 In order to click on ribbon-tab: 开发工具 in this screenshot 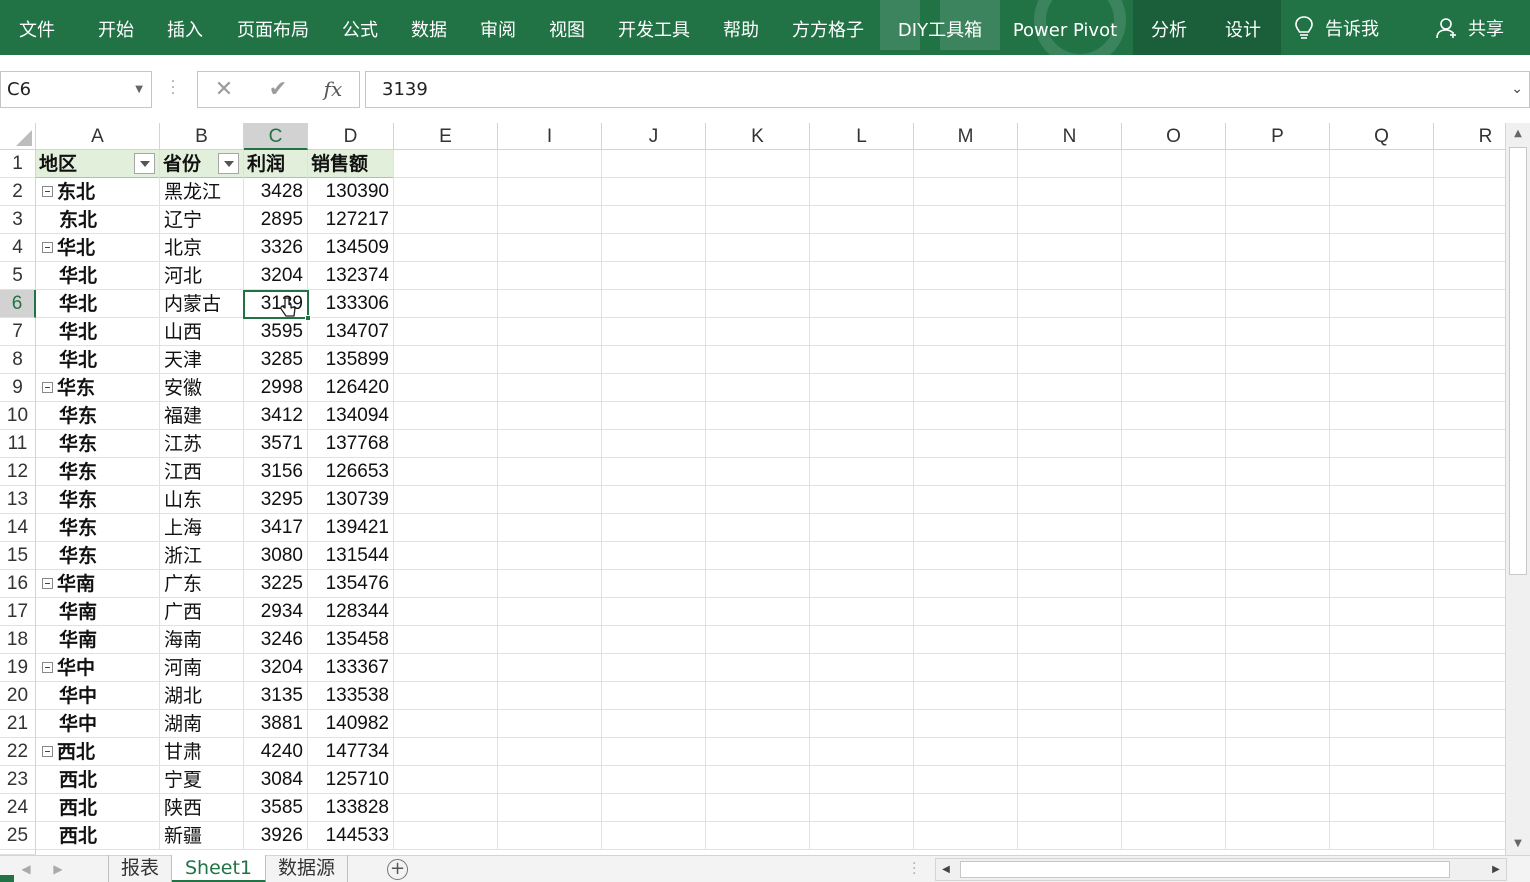, I will do `click(654, 27)`.